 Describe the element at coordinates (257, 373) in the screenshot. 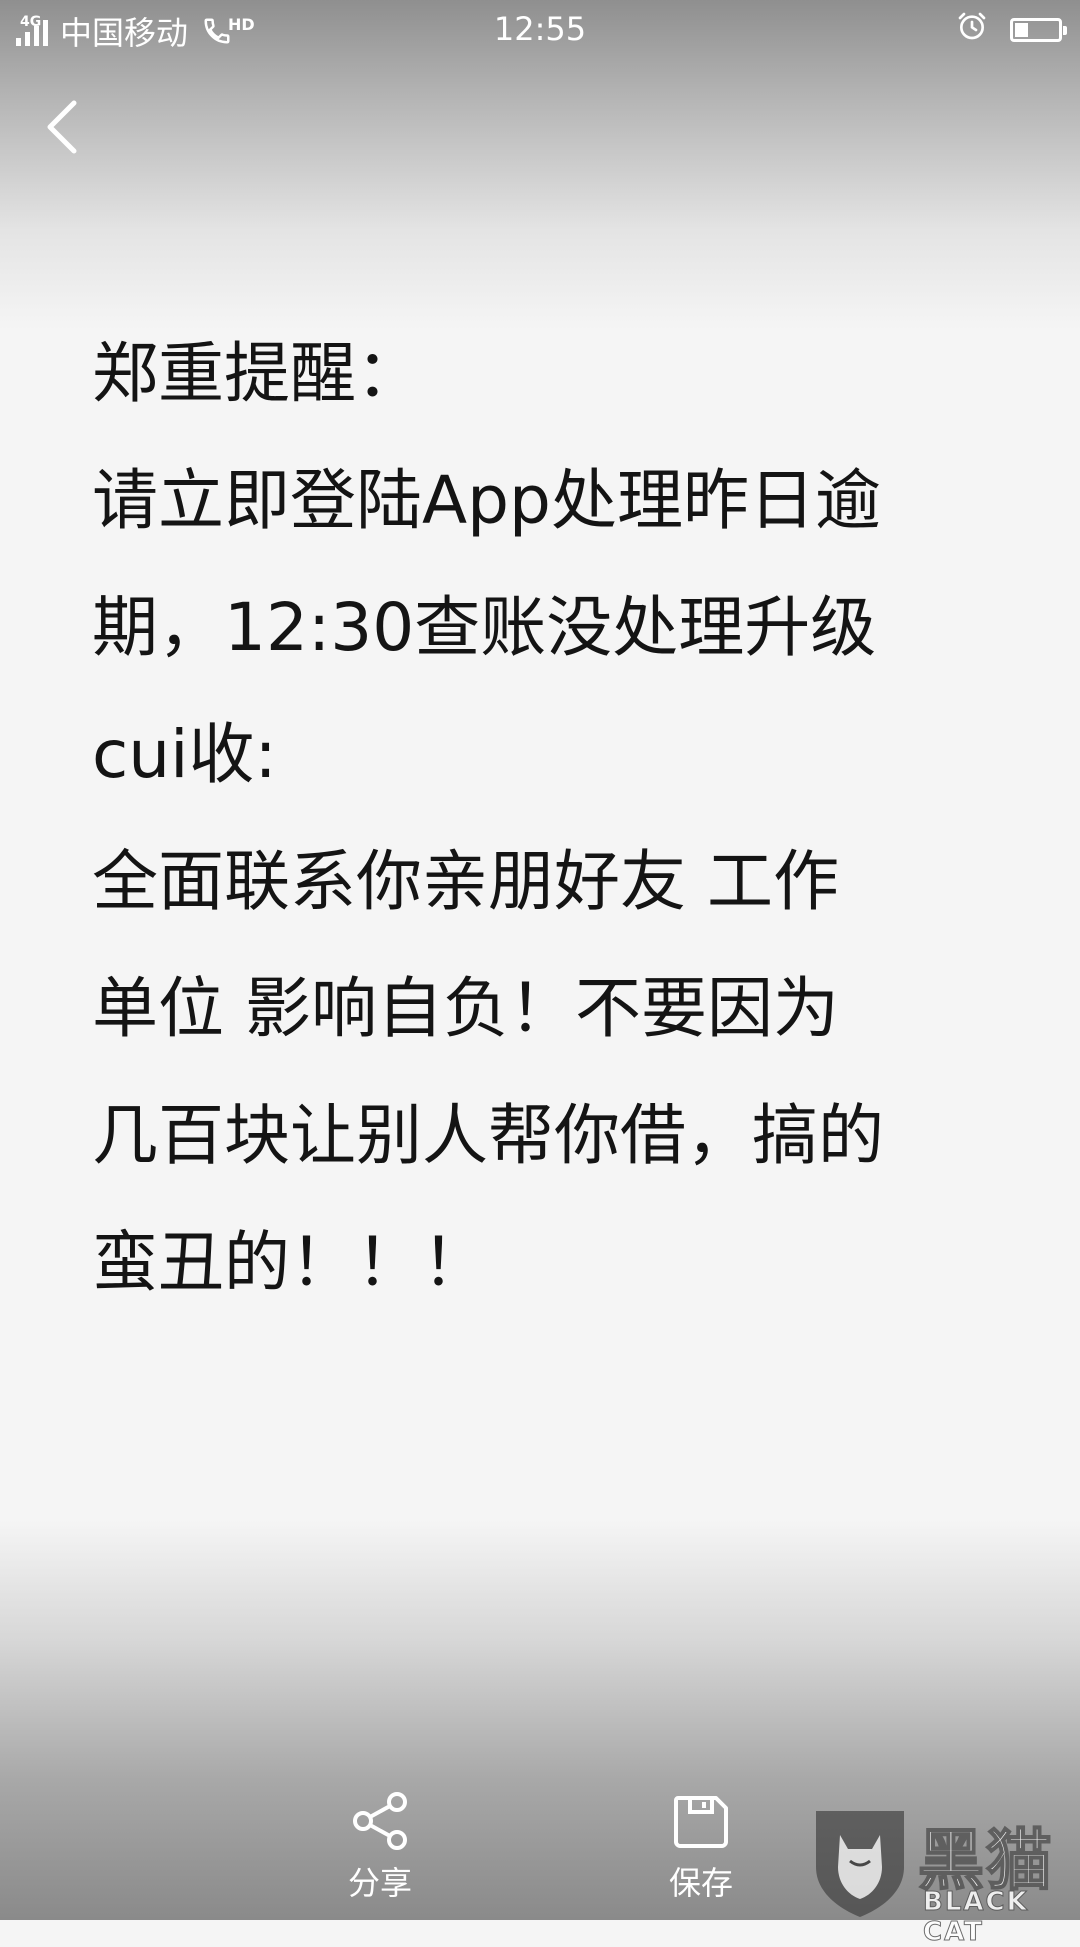

I see `message-line: 郑重提醒：` at that location.